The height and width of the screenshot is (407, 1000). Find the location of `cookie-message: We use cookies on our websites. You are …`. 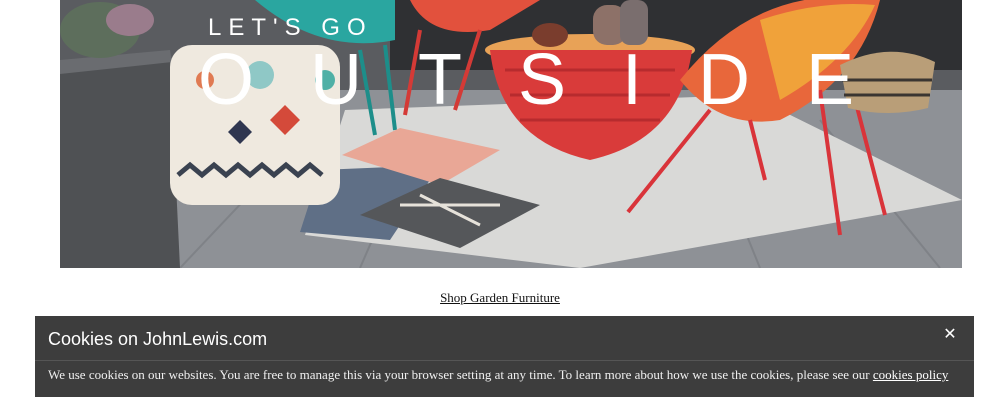

cookie-message: We use cookies on our websites. You are … is located at coordinates (498, 375).